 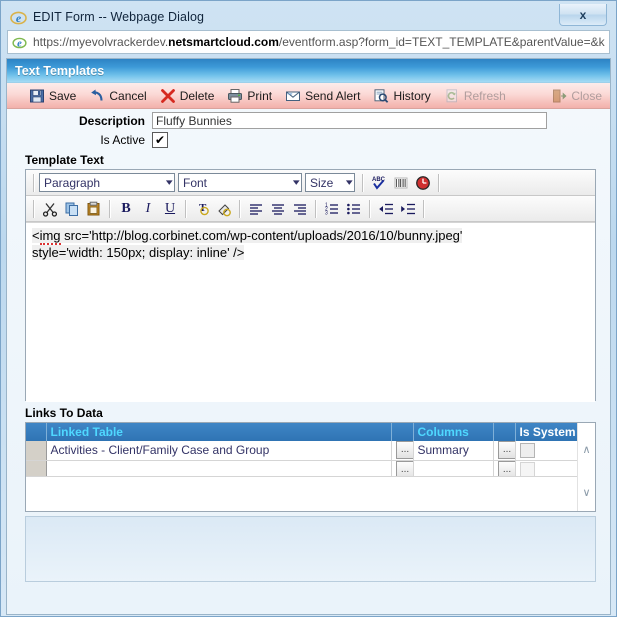 What do you see at coordinates (168, 96) in the screenshot?
I see `red-x-icon` at bounding box center [168, 96].